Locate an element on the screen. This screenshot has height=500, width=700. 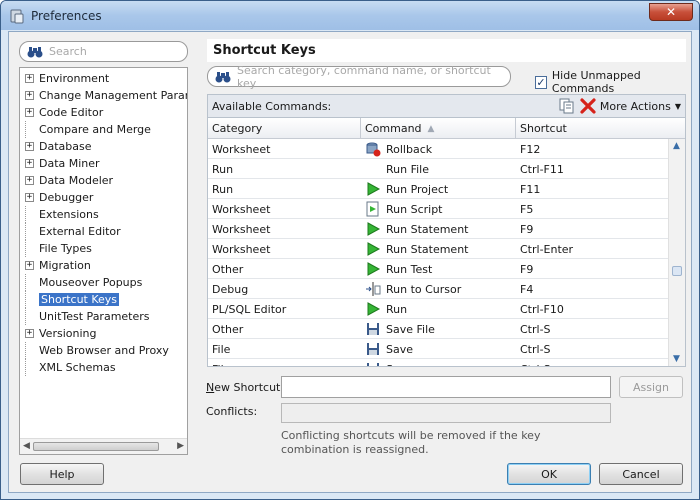
tree-horizontal-scrollbar: ◀ ▶ is located at coordinates (103, 446).